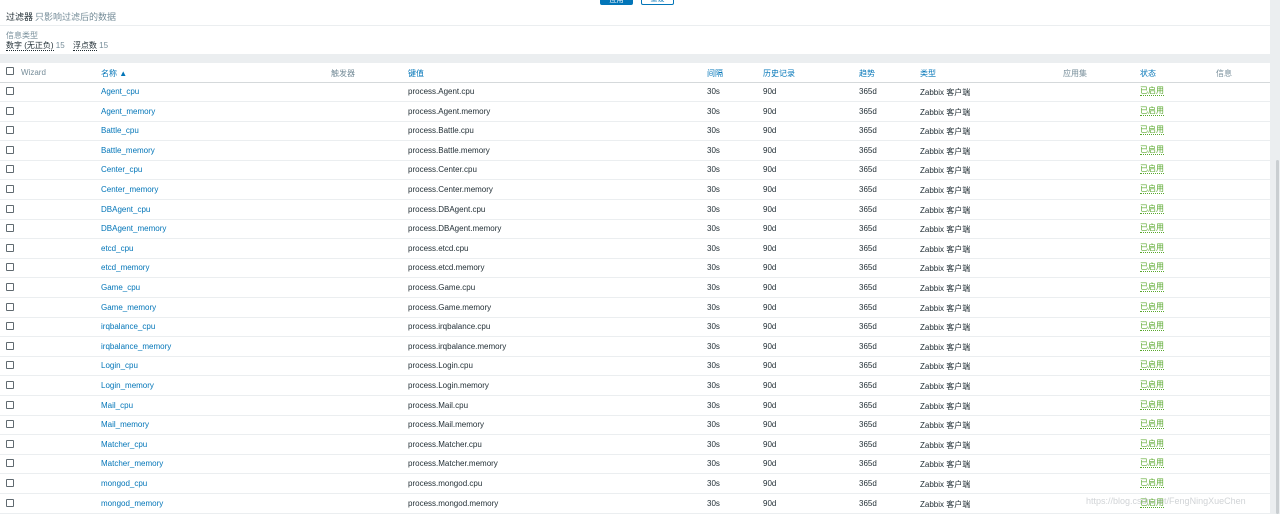 Image resolution: width=1280 pixels, height=514 pixels. Describe the element at coordinates (114, 73) in the screenshot. I see `col-name-sort: 名称 ▲` at that location.